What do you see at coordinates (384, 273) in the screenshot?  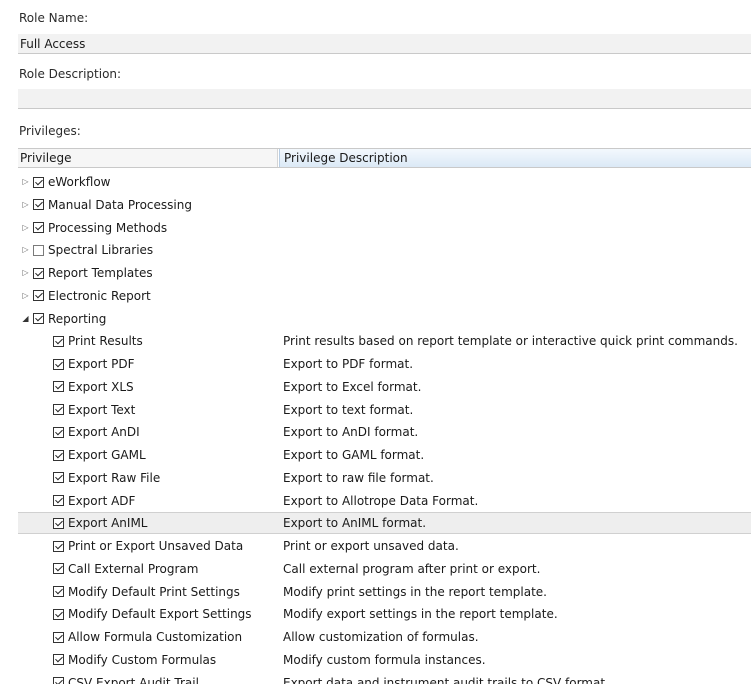 I see `privilege-group-row: ▷ Report Templates` at bounding box center [384, 273].